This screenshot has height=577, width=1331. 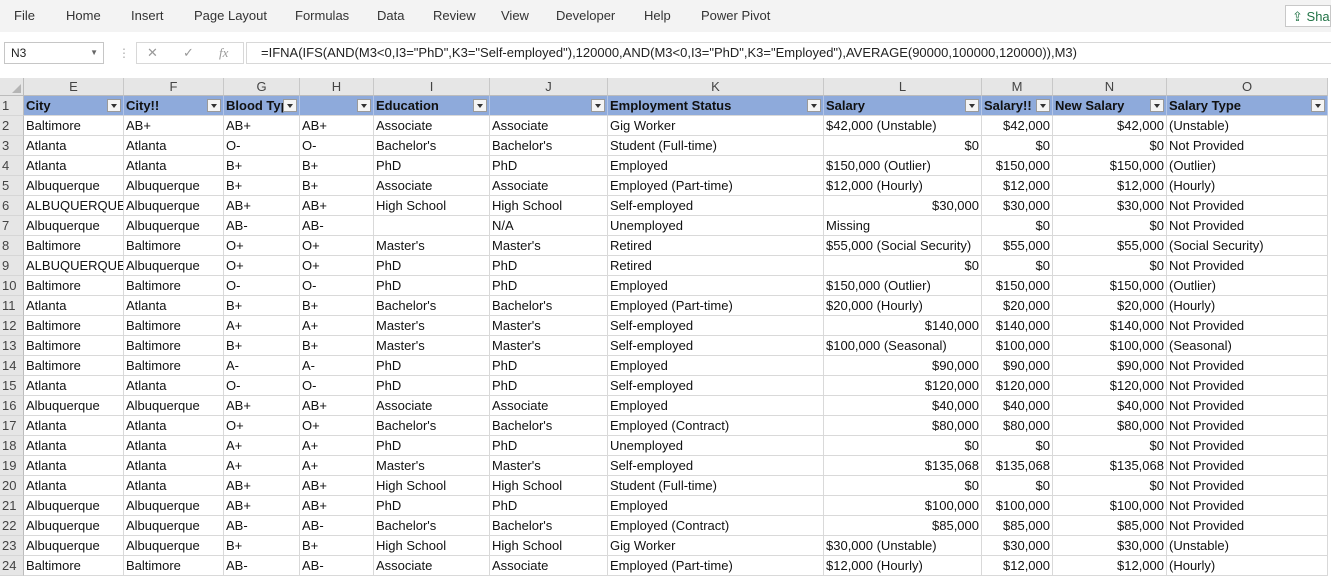 What do you see at coordinates (1110, 386) in the screenshot?
I see `cell: $120,000` at bounding box center [1110, 386].